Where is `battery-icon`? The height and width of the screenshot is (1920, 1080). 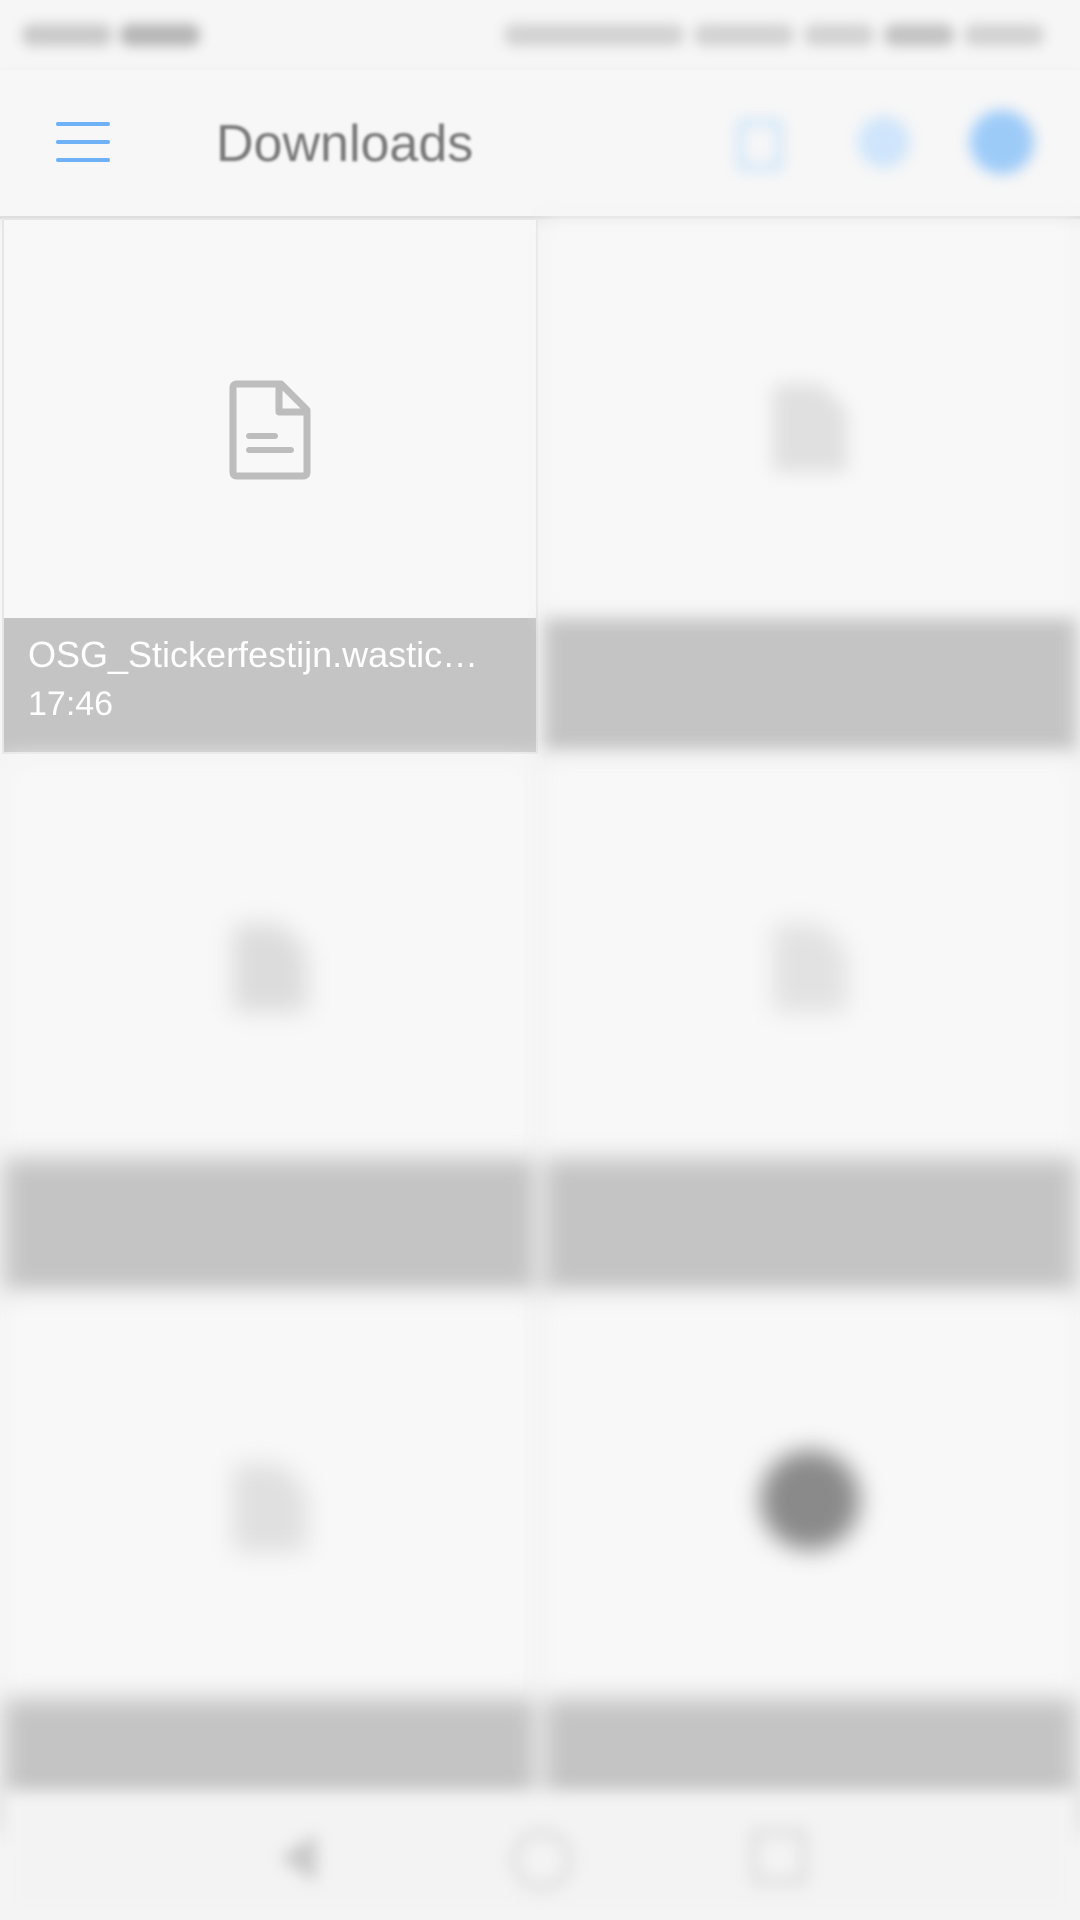
battery-icon is located at coordinates (919, 35).